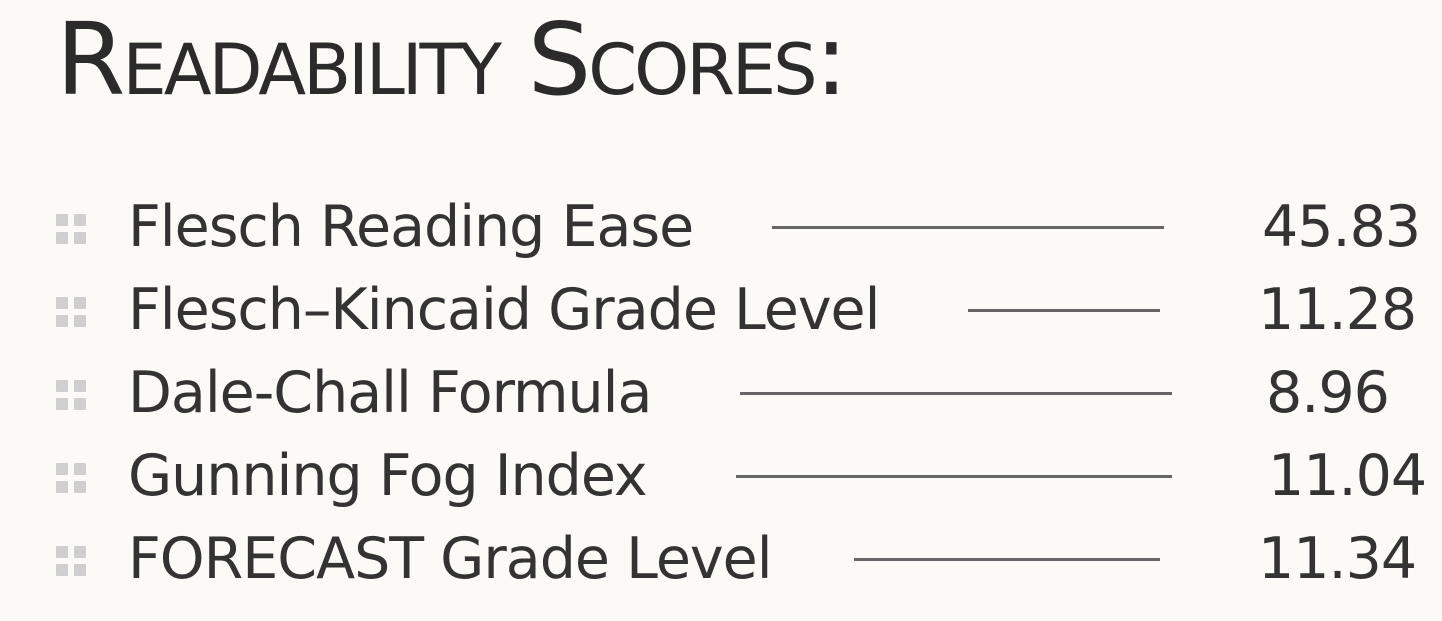  I want to click on score-row-gunning-fog: Gunning Fog Index 11.04, so click(721, 475).